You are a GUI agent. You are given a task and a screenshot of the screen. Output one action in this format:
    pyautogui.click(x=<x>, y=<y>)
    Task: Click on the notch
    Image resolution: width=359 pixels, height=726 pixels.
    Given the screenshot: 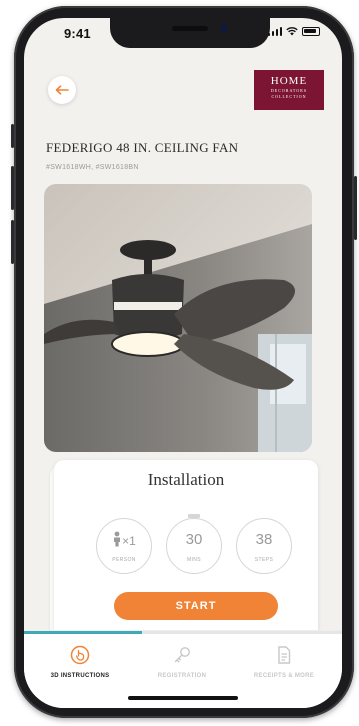 What is the action you would take?
    pyautogui.click(x=190, y=33)
    